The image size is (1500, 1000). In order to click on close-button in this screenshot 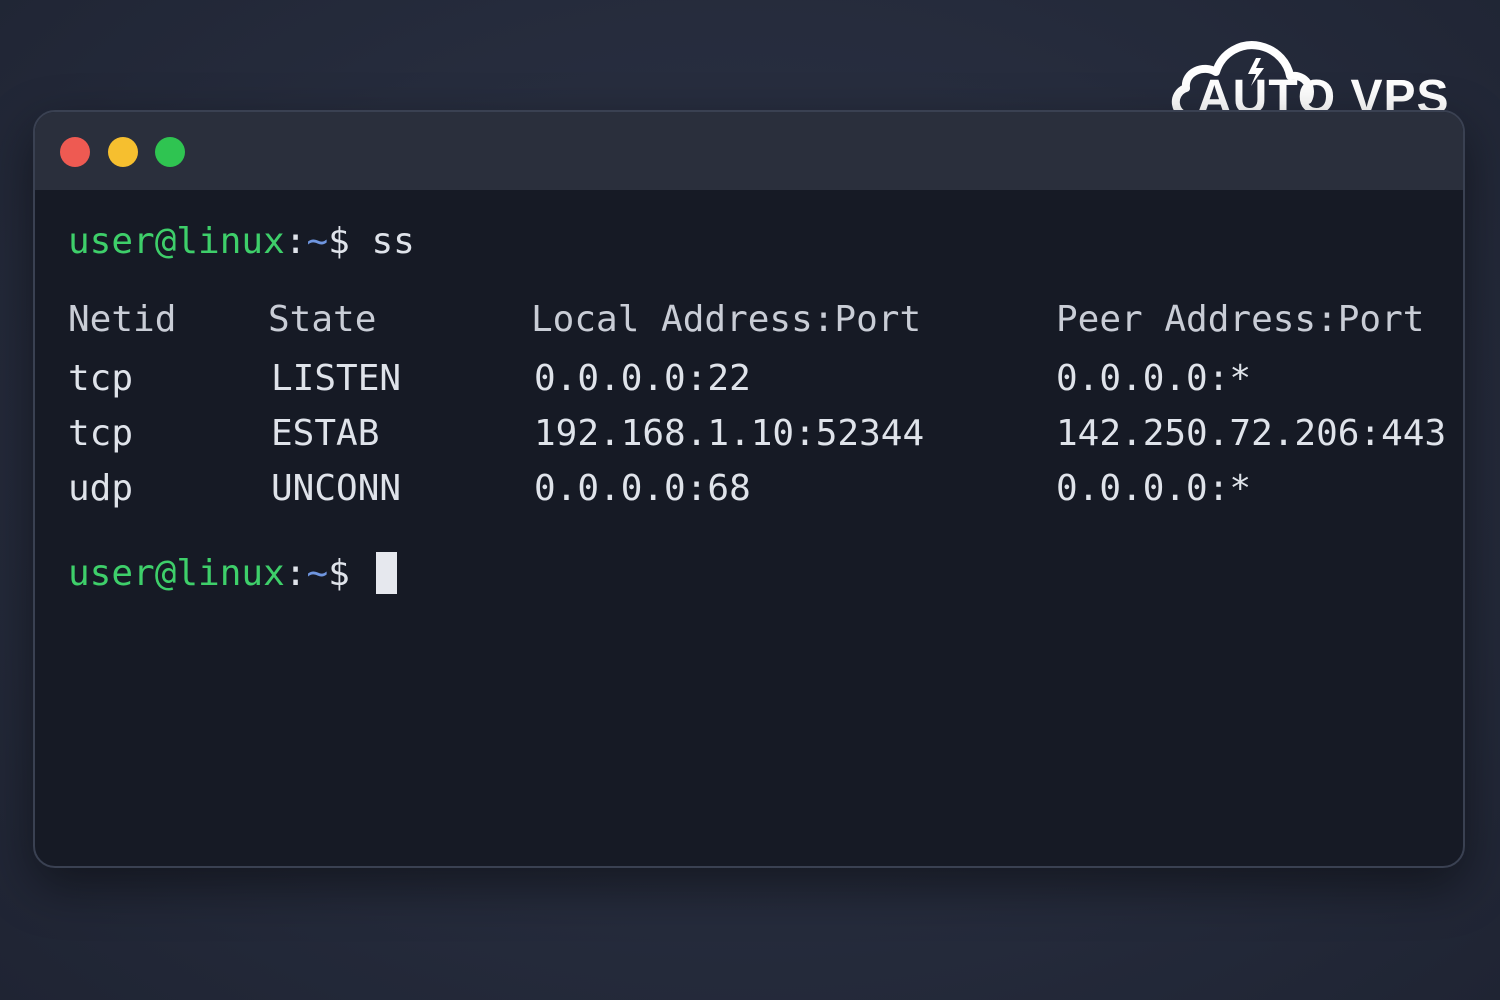, I will do `click(75, 152)`.